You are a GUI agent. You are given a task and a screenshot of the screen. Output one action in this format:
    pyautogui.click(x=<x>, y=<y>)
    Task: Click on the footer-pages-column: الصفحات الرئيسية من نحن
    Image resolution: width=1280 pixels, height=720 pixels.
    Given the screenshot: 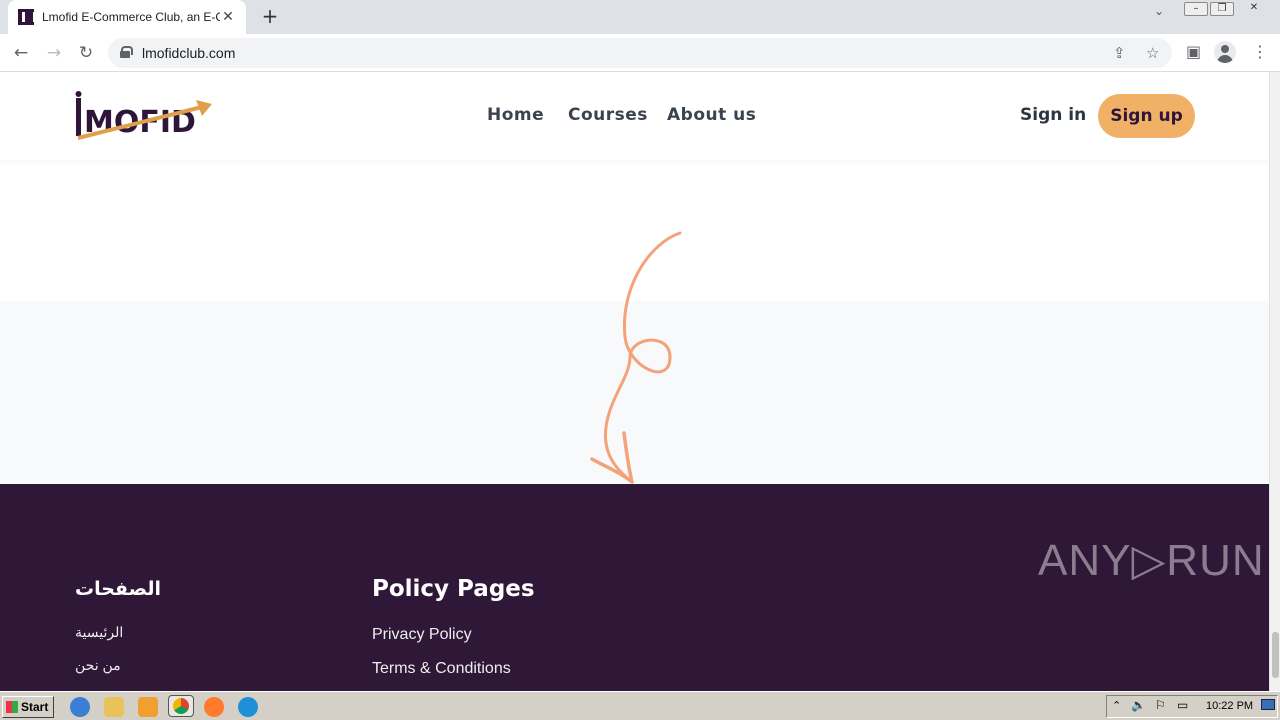 What is the action you would take?
    pyautogui.click(x=118, y=634)
    